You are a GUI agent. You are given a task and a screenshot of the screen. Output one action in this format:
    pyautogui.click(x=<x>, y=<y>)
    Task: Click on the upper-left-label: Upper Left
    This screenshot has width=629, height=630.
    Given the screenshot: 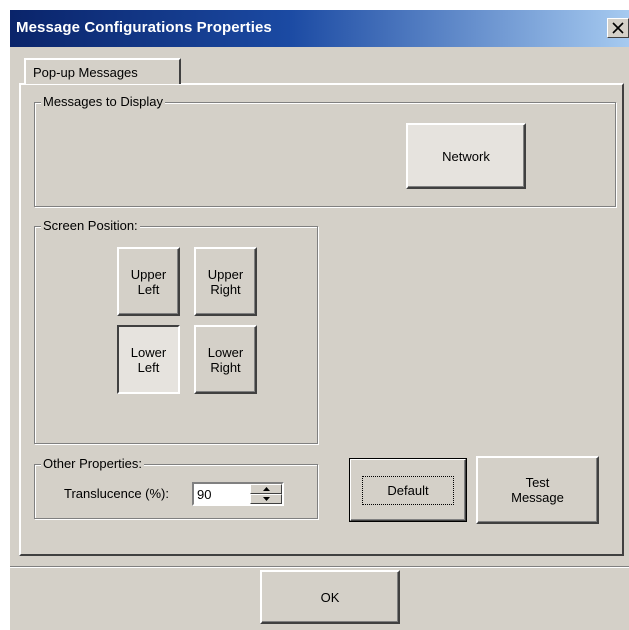 What is the action you would take?
    pyautogui.click(x=148, y=281)
    